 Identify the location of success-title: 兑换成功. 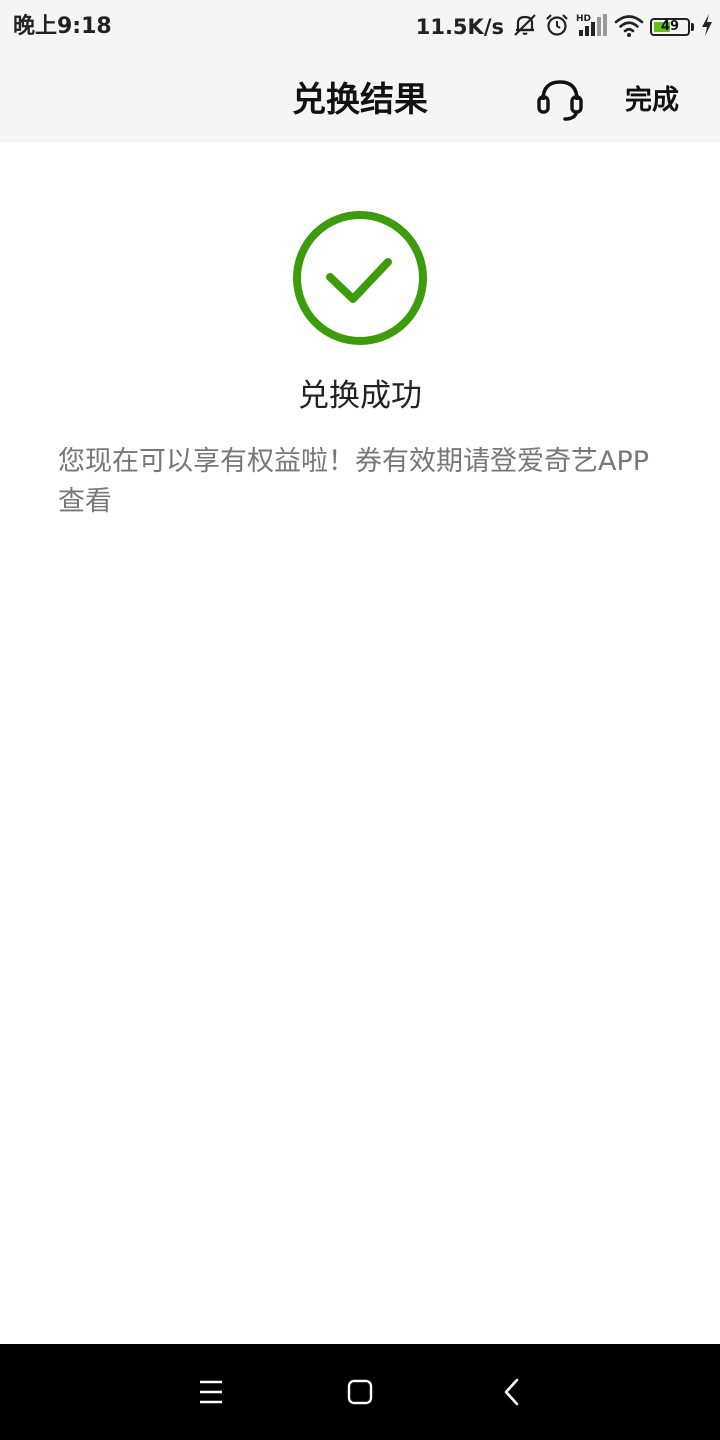
(360, 396).